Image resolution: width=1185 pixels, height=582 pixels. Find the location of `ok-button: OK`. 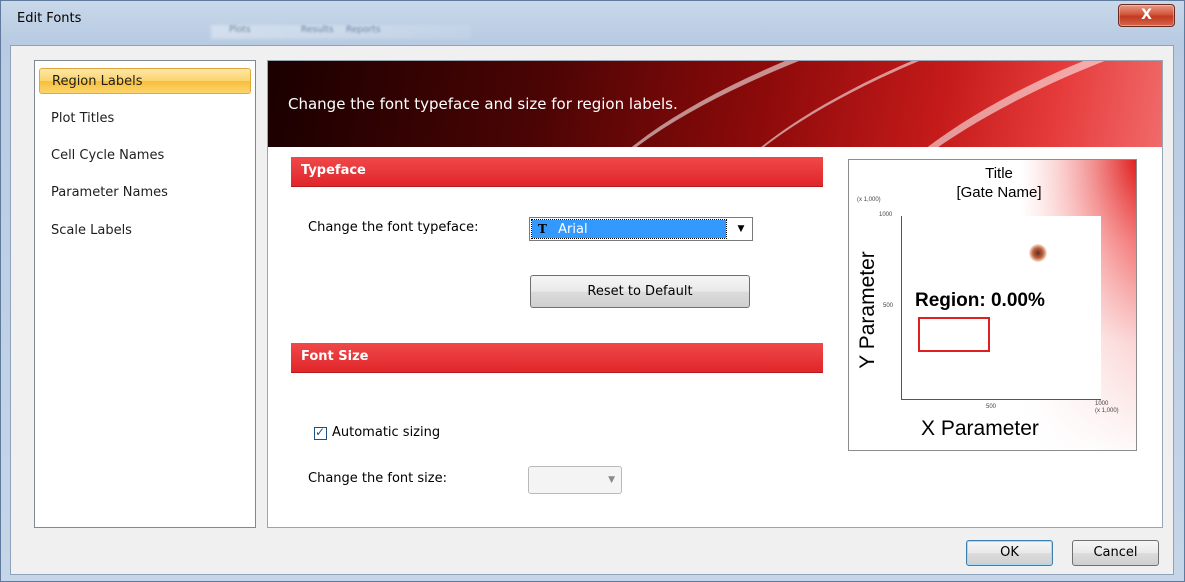

ok-button: OK is located at coordinates (1009, 553).